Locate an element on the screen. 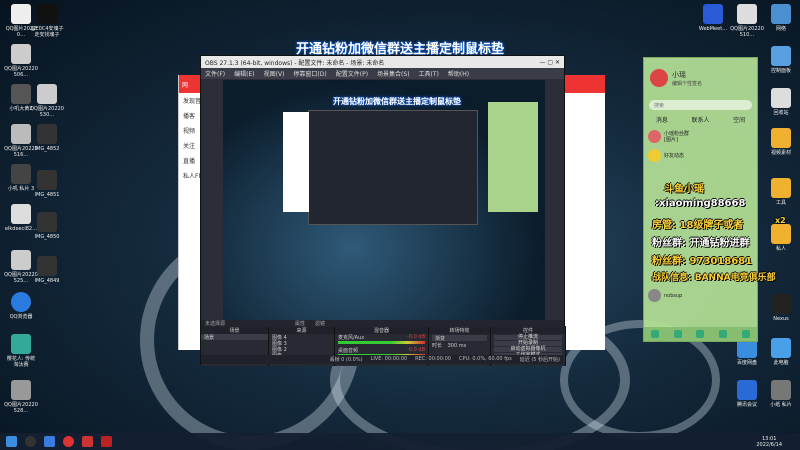  properties-button: 属性 is located at coordinates (300, 323).